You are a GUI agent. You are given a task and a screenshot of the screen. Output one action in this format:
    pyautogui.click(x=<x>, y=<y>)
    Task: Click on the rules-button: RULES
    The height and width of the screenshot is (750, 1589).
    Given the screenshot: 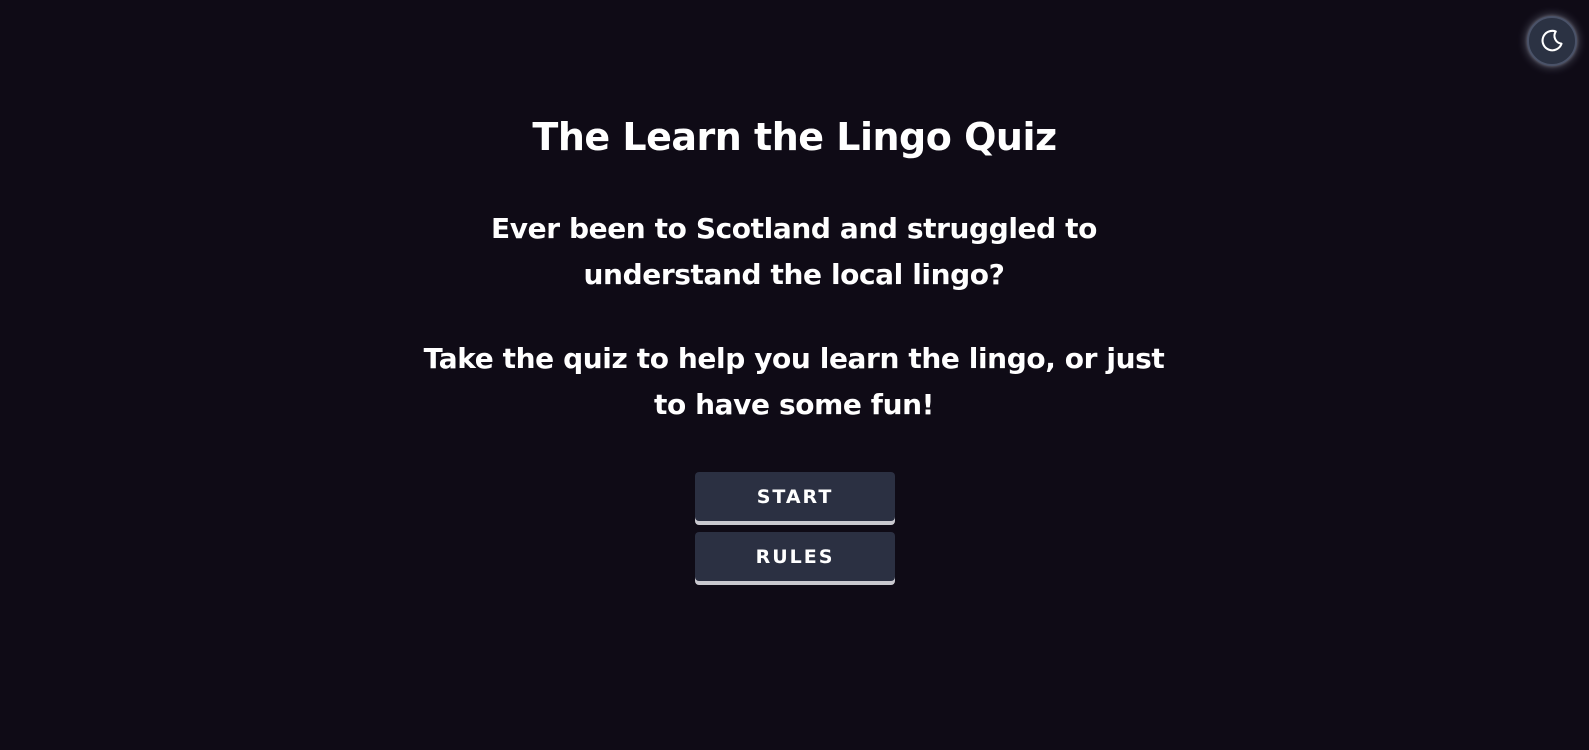 What is the action you would take?
    pyautogui.click(x=795, y=556)
    